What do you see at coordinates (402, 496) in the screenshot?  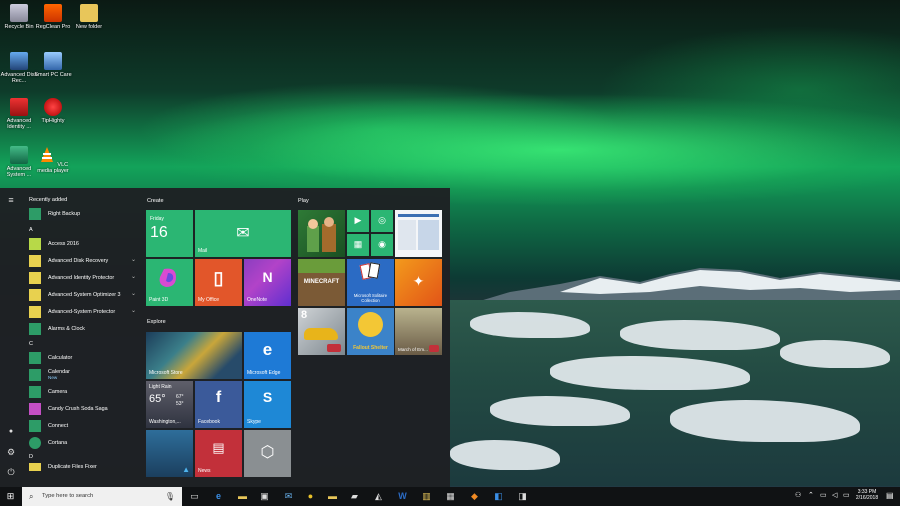 I see `word-icon: W` at bounding box center [402, 496].